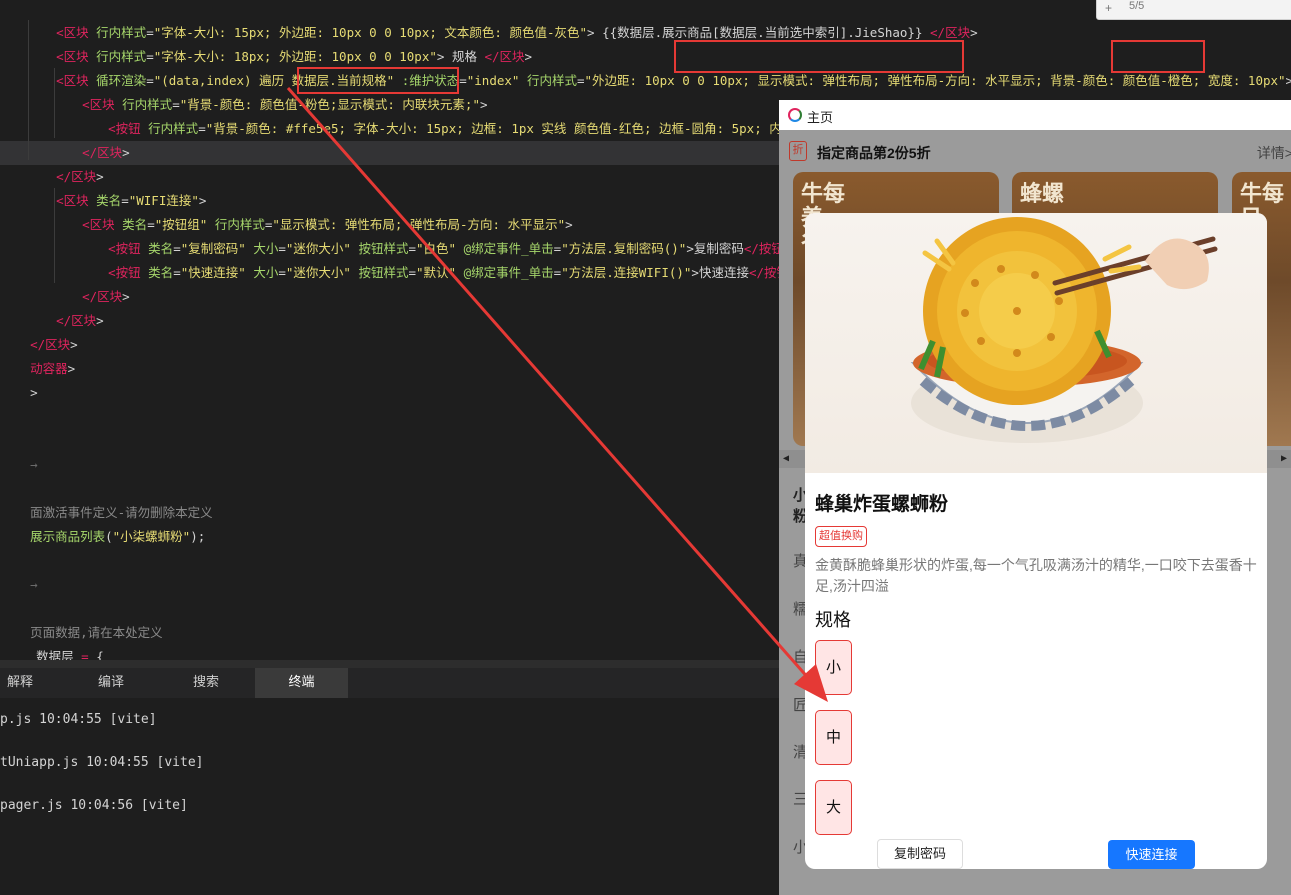  I want to click on code-line: 动容器>, so click(53, 368).